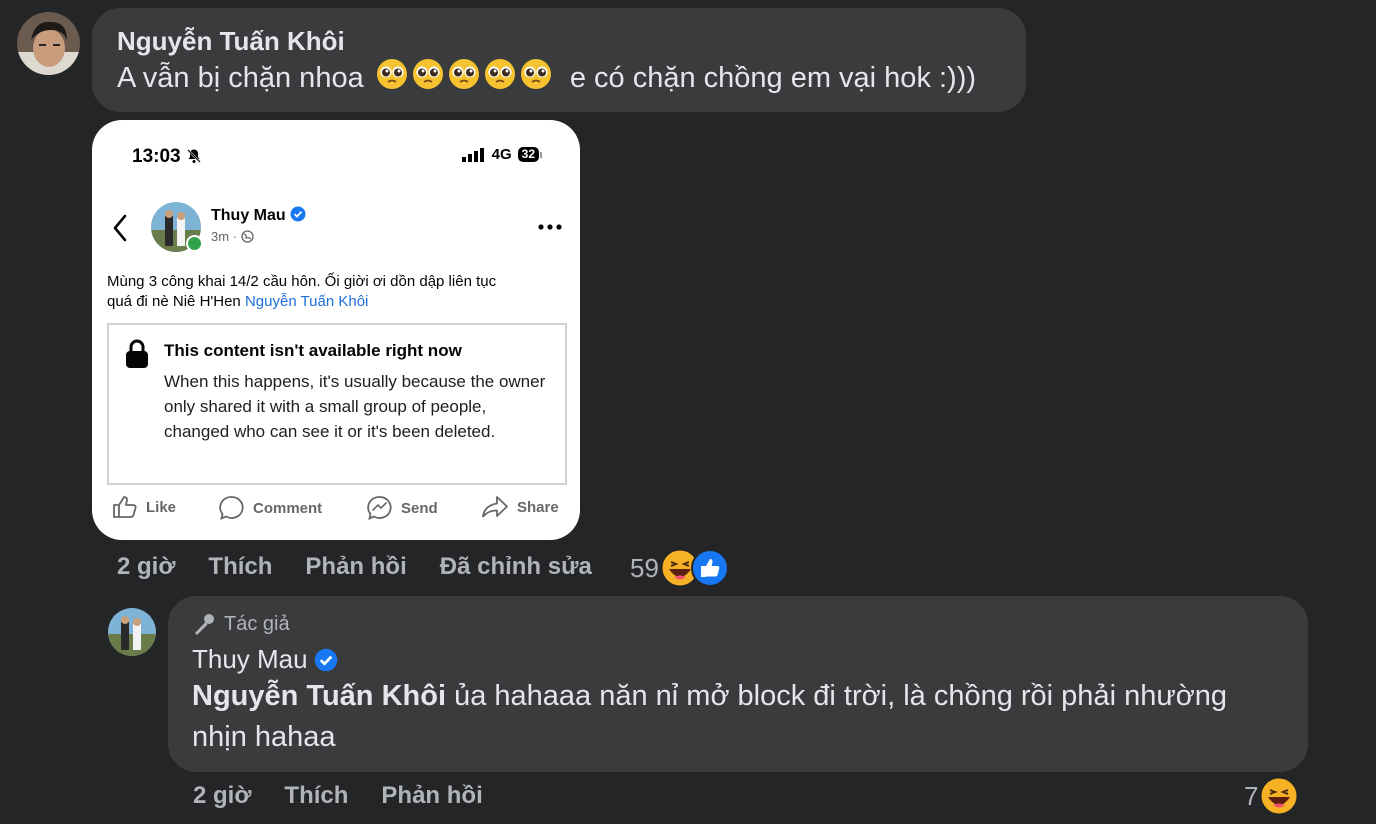  I want to click on comment-actions: 2 giờ Thích Phản hồi Đã chỉnh sửa, so click(374, 567).